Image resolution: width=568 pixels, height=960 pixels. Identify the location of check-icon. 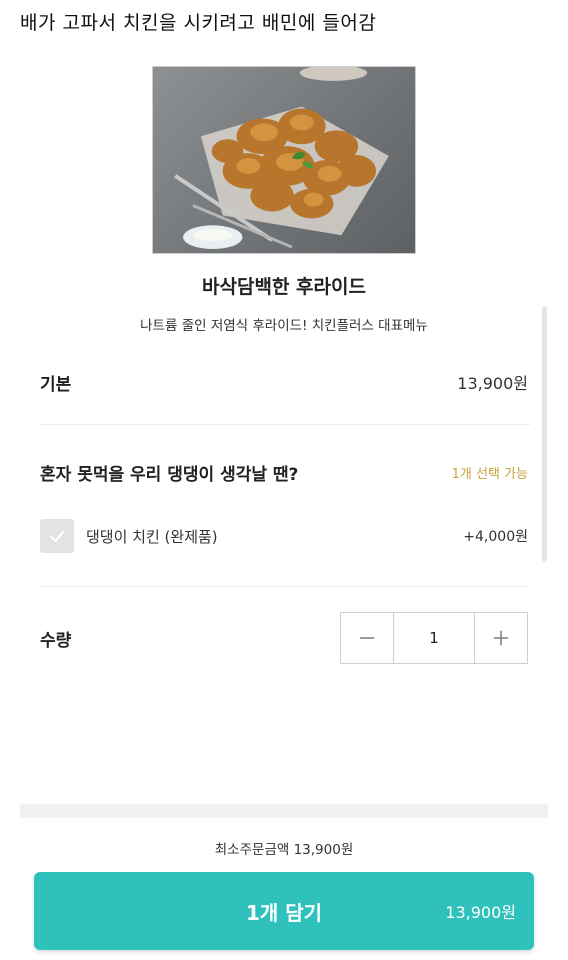
(57, 536).